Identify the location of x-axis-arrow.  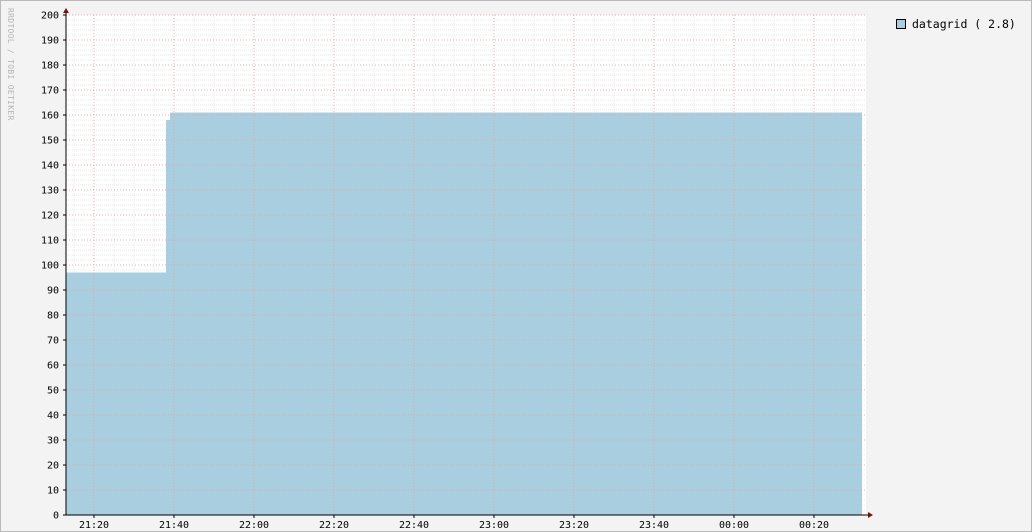
(870, 515).